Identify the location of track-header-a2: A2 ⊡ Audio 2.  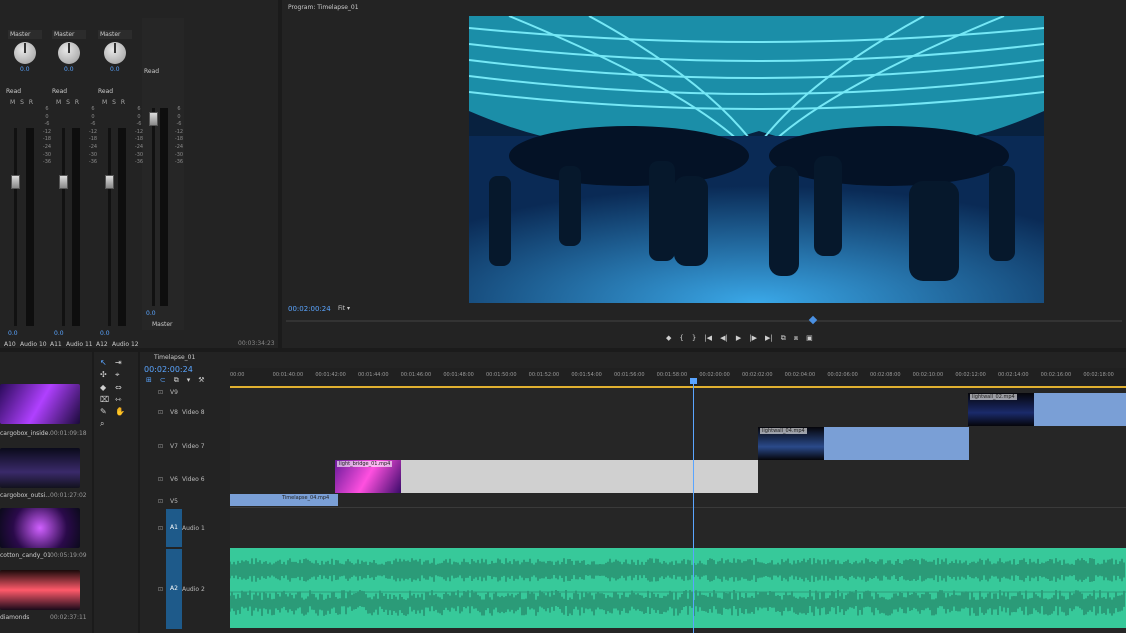
(185, 589).